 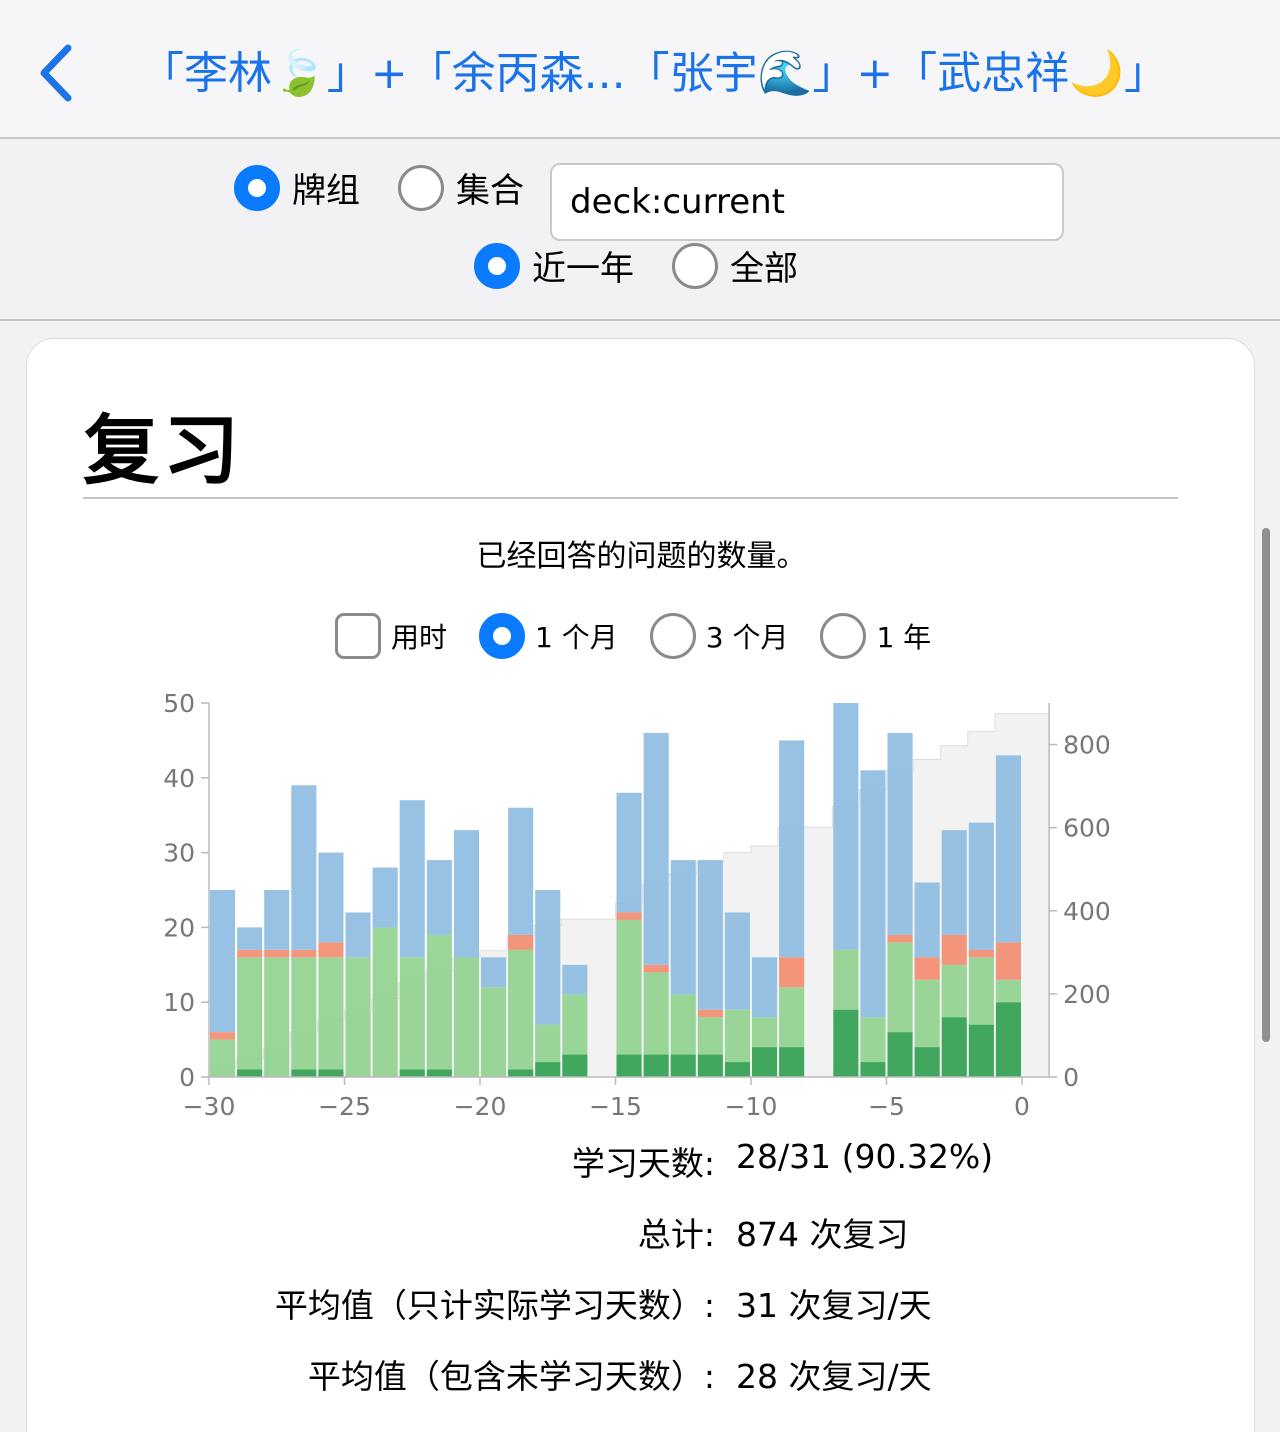 What do you see at coordinates (1087, 745) in the screenshot?
I see `y2-tick-label: 800` at bounding box center [1087, 745].